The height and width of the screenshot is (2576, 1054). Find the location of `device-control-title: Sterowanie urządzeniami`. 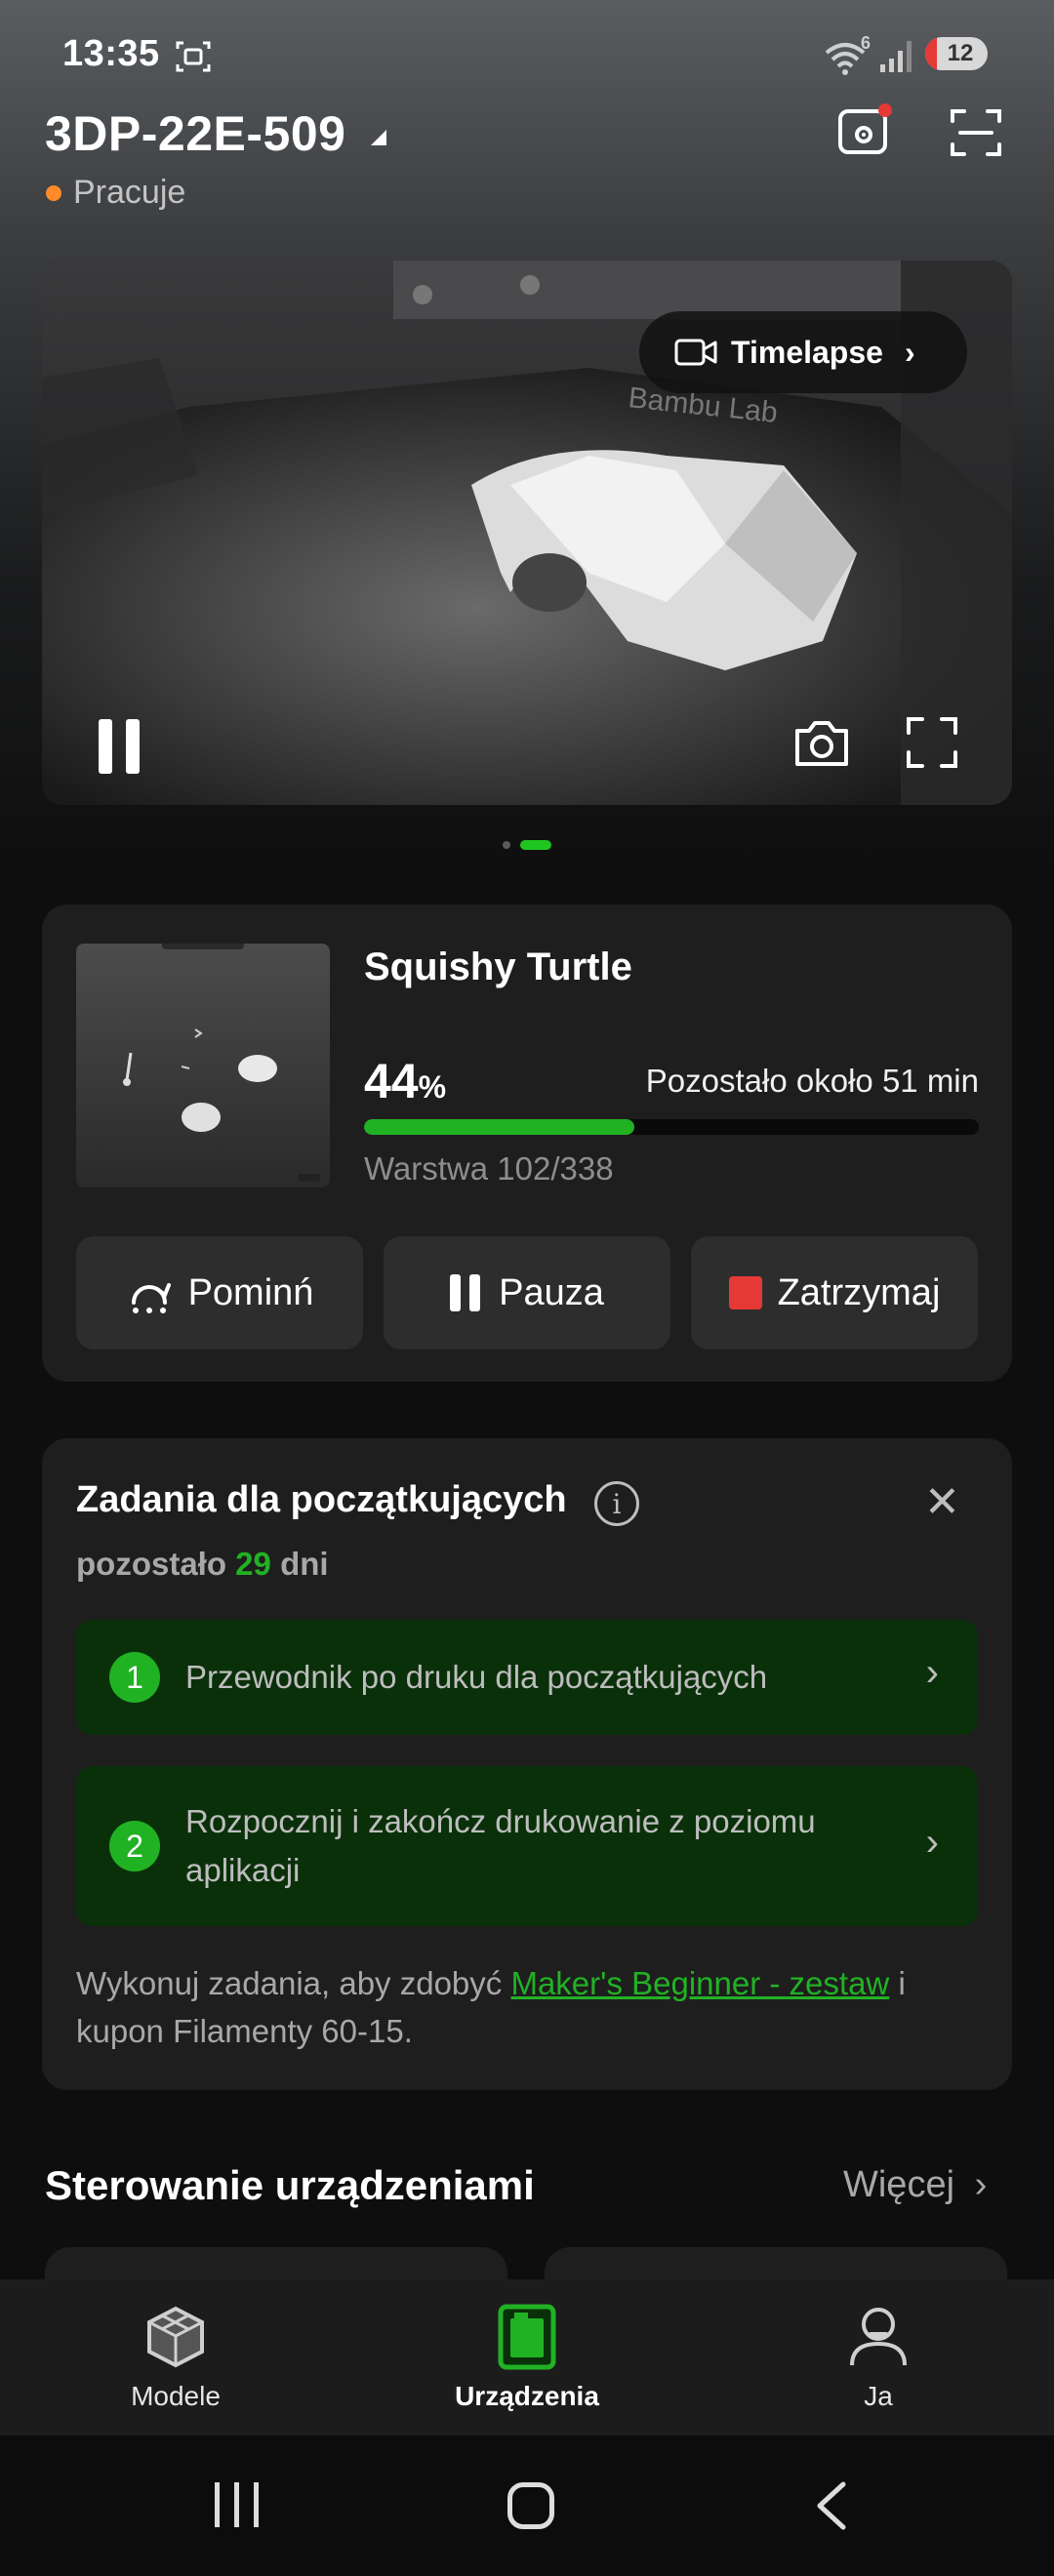

device-control-title: Sterowanie urządzeniami is located at coordinates (290, 2185).